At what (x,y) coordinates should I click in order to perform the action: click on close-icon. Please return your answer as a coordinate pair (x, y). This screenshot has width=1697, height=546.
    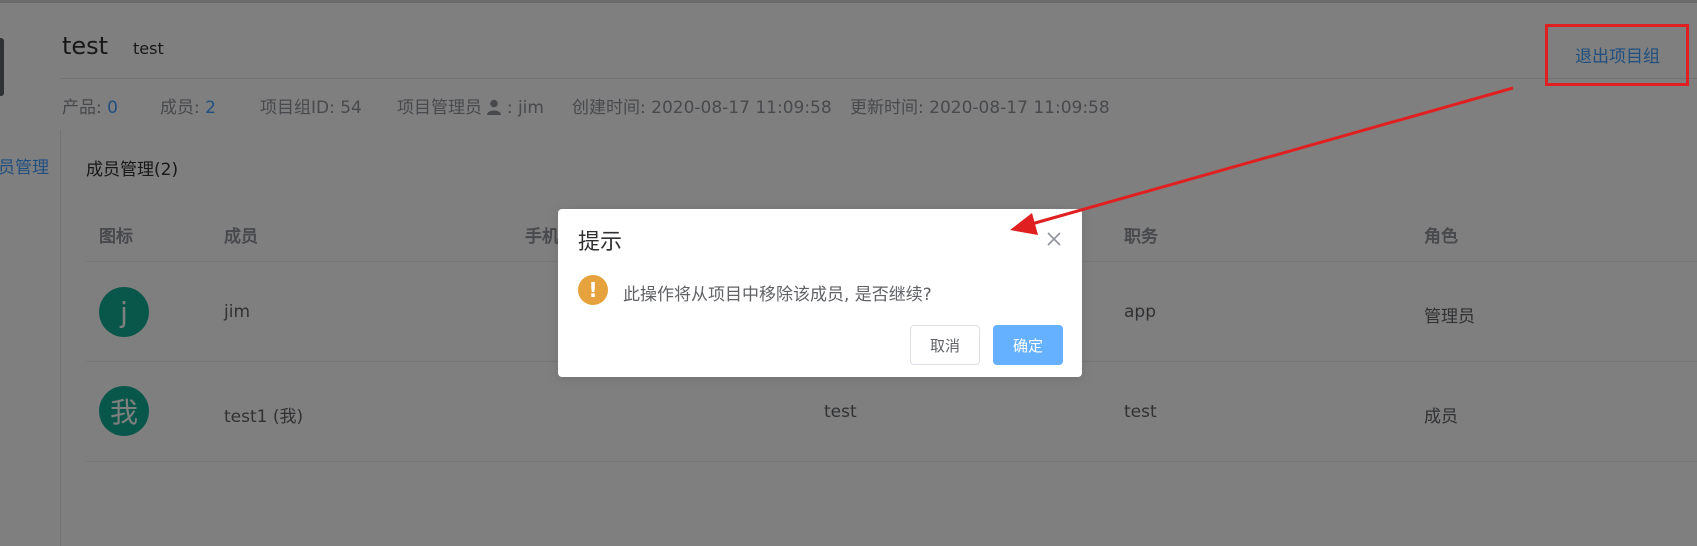
    Looking at the image, I should click on (1054, 239).